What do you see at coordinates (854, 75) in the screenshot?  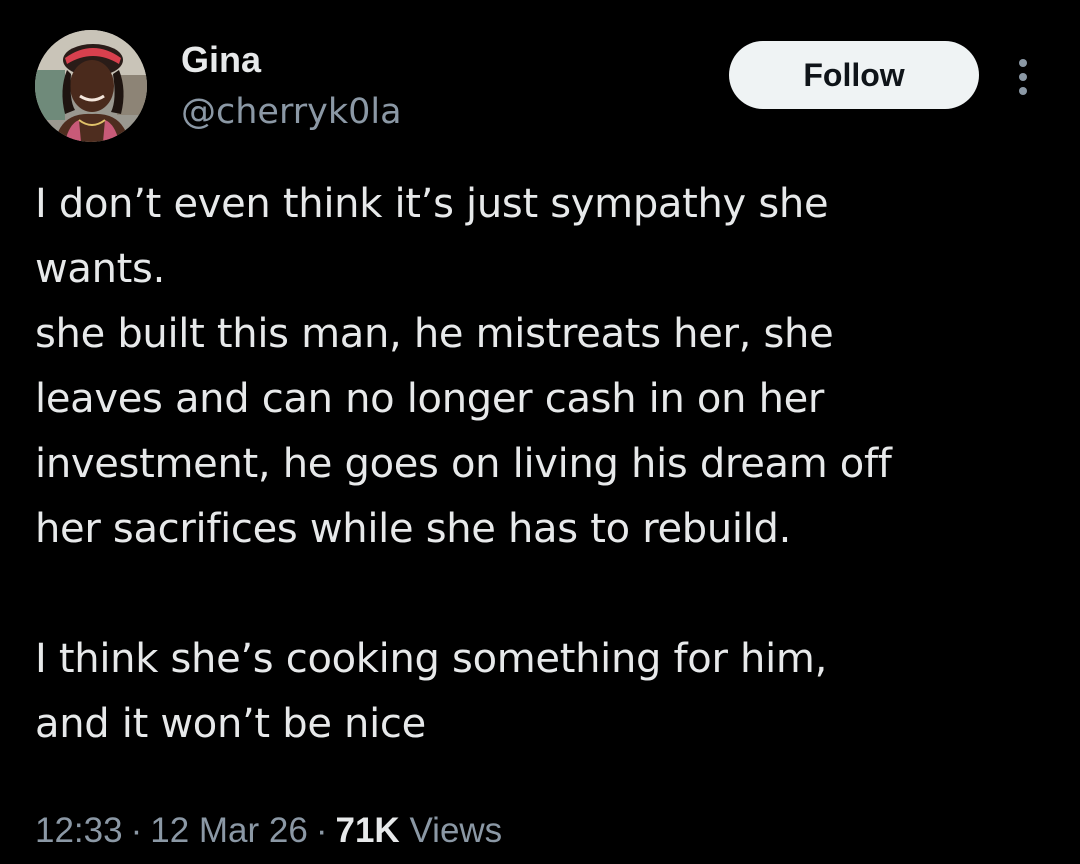 I see `follow-button: Follow` at bounding box center [854, 75].